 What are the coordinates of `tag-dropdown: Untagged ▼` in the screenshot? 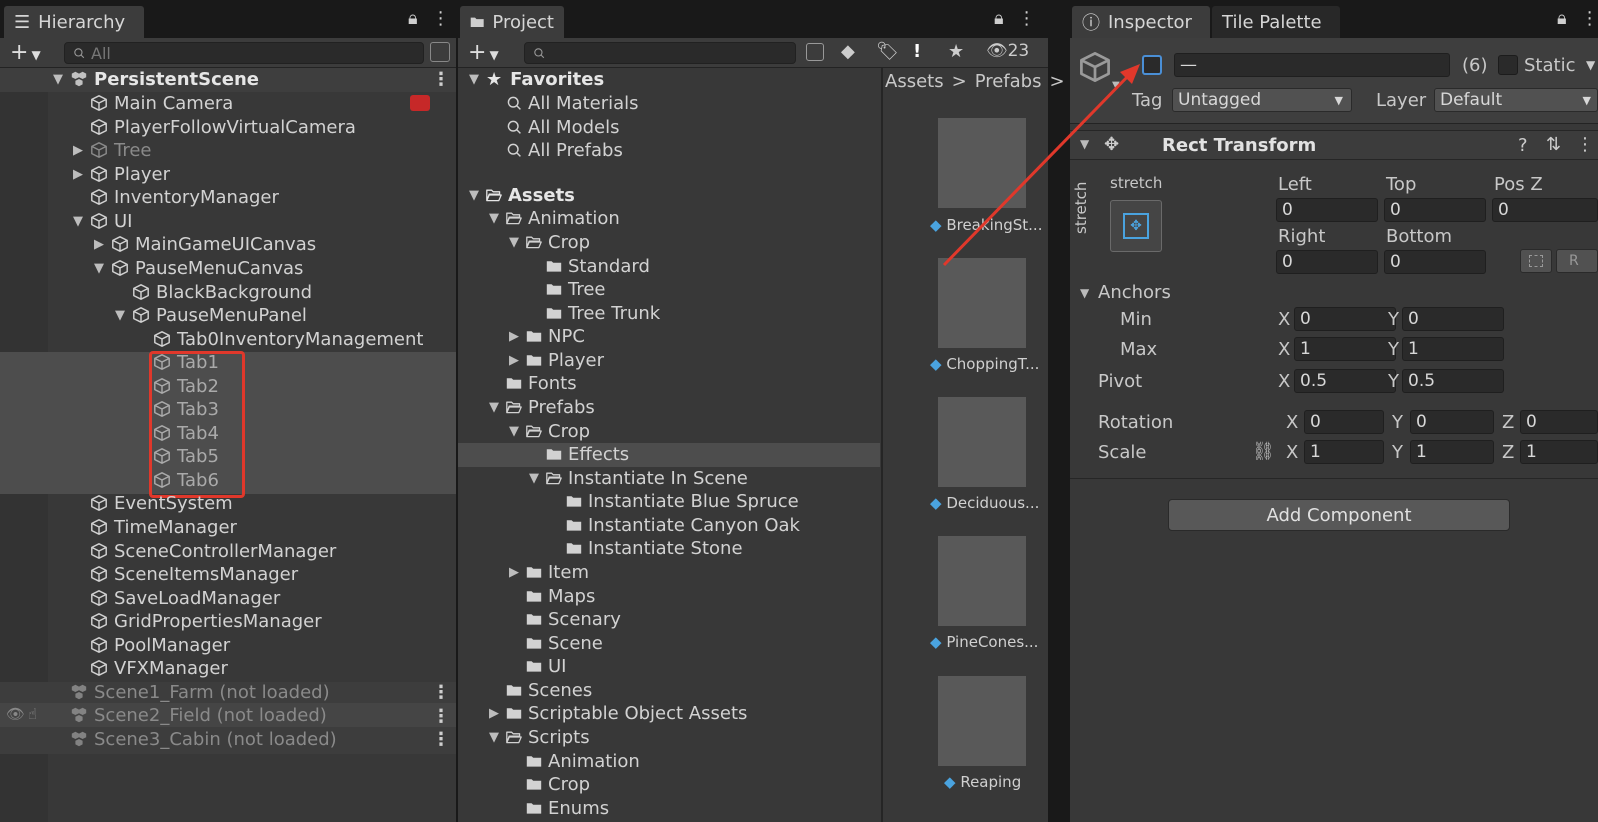 It's located at (1262, 100).